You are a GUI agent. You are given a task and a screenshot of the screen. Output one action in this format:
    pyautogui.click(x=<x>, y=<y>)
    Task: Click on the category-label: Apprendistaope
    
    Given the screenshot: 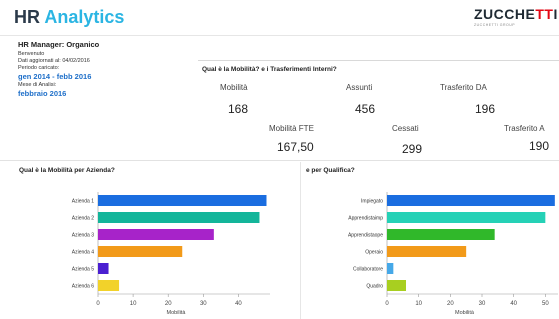 What is the action you would take?
    pyautogui.click(x=365, y=236)
    